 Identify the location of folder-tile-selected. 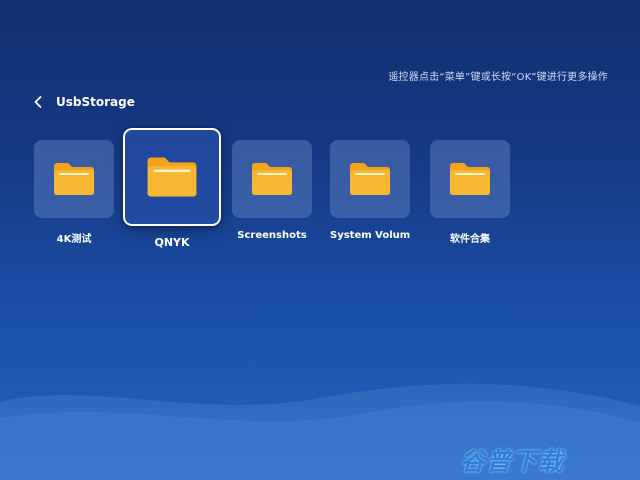
(172, 177).